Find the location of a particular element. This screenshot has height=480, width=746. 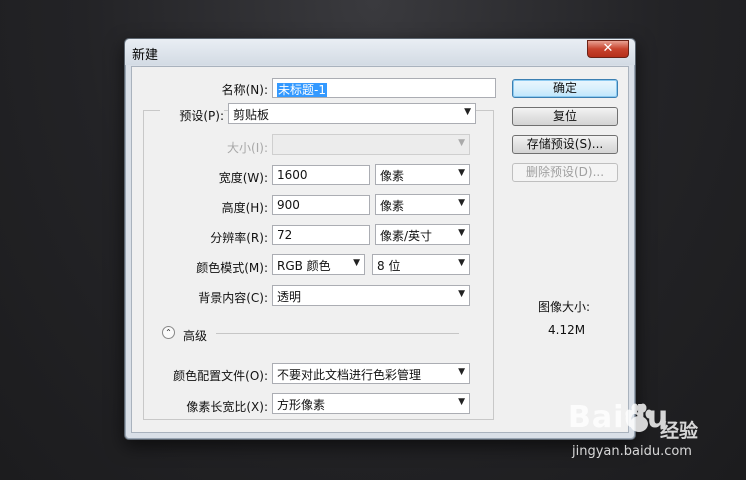

watermark-service: 经验 is located at coordinates (679, 431).